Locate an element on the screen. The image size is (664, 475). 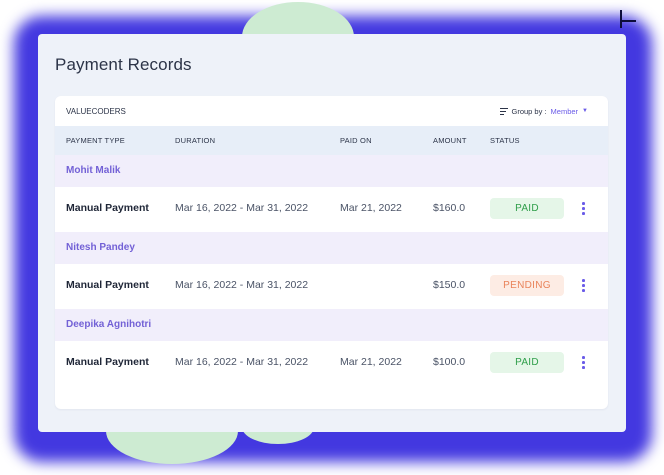
group-row-member: Mohit Malik is located at coordinates (331, 171).